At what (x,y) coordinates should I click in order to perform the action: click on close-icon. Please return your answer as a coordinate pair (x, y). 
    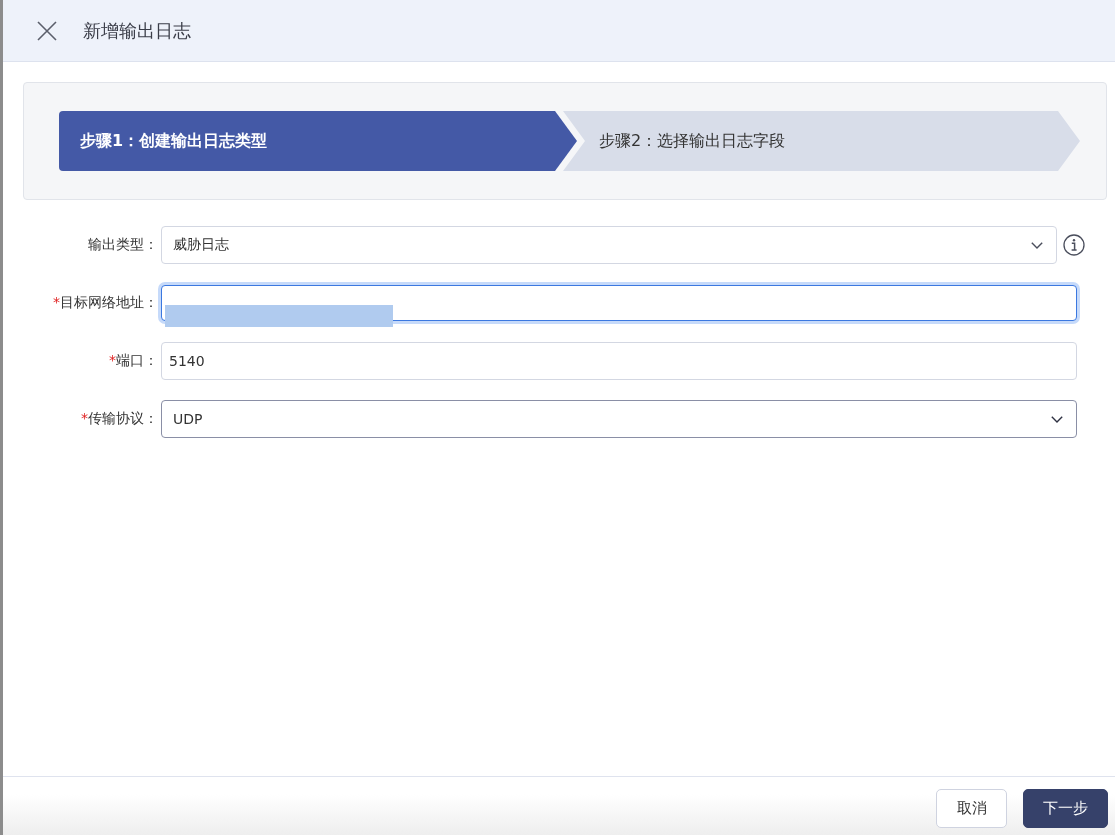
    Looking at the image, I should click on (47, 30).